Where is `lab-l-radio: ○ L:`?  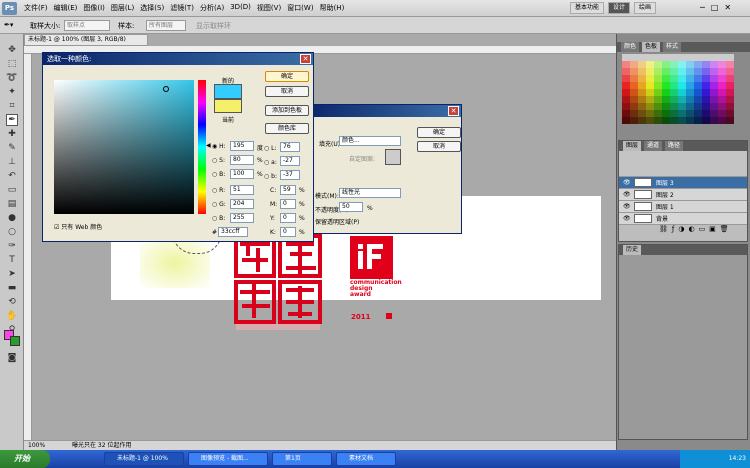 lab-l-radio: ○ L: is located at coordinates (270, 148).